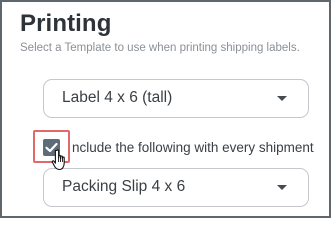  I want to click on section-title: Printing, so click(66, 23).